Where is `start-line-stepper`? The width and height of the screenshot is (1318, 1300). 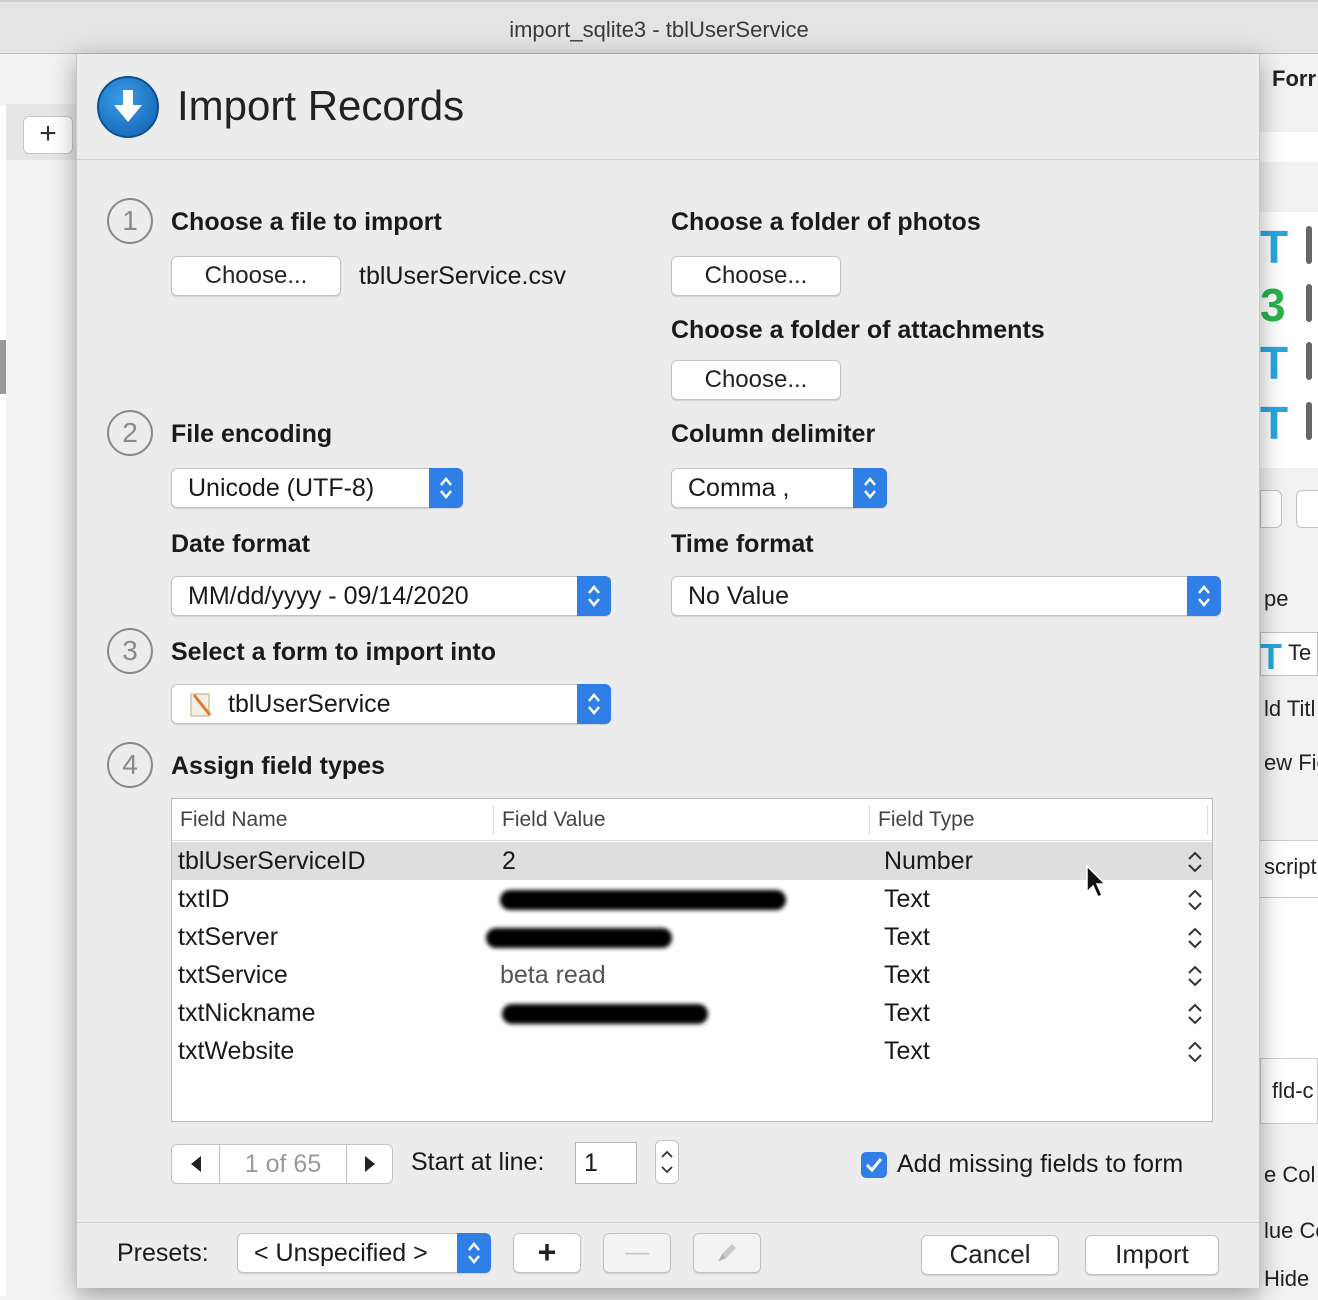
start-line-stepper is located at coordinates (667, 1162).